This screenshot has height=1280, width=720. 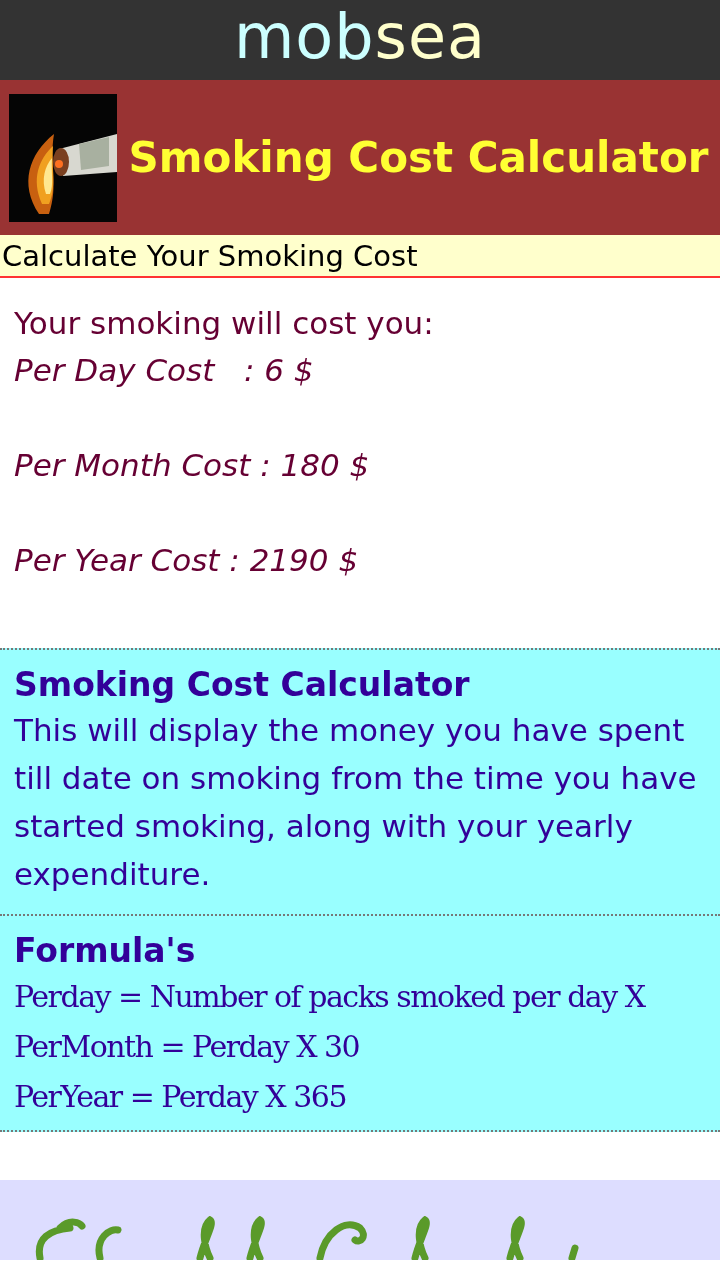 What do you see at coordinates (210, 256) in the screenshot?
I see `subtitle: Calculate Your Smoking Cost` at bounding box center [210, 256].